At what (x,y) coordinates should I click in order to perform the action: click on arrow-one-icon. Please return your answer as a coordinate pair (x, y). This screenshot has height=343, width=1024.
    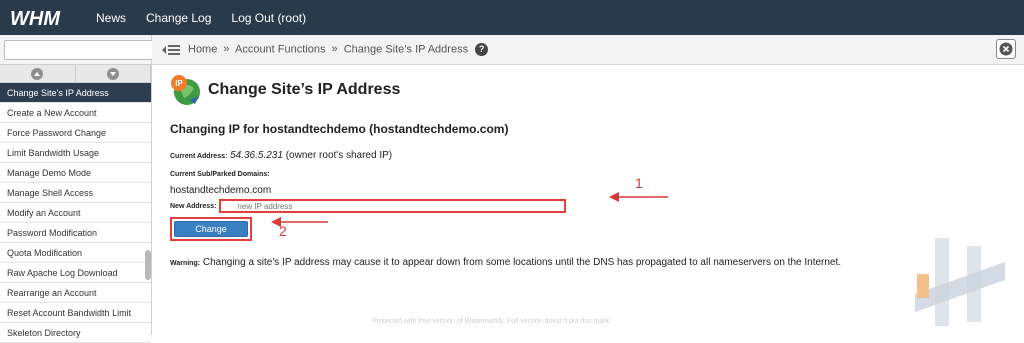
    Looking at the image, I should click on (638, 197).